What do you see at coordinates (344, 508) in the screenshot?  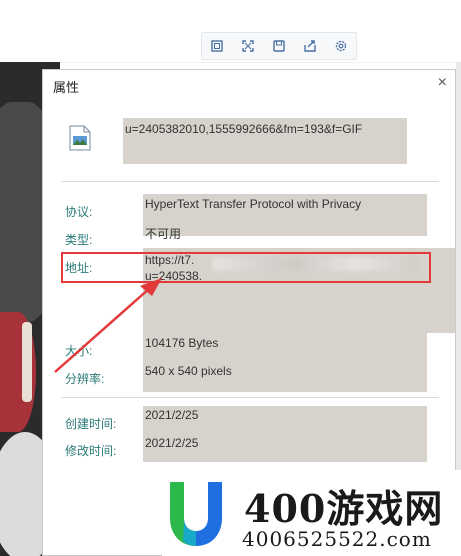 I see `watermark-brand: 400游戏网` at bounding box center [344, 508].